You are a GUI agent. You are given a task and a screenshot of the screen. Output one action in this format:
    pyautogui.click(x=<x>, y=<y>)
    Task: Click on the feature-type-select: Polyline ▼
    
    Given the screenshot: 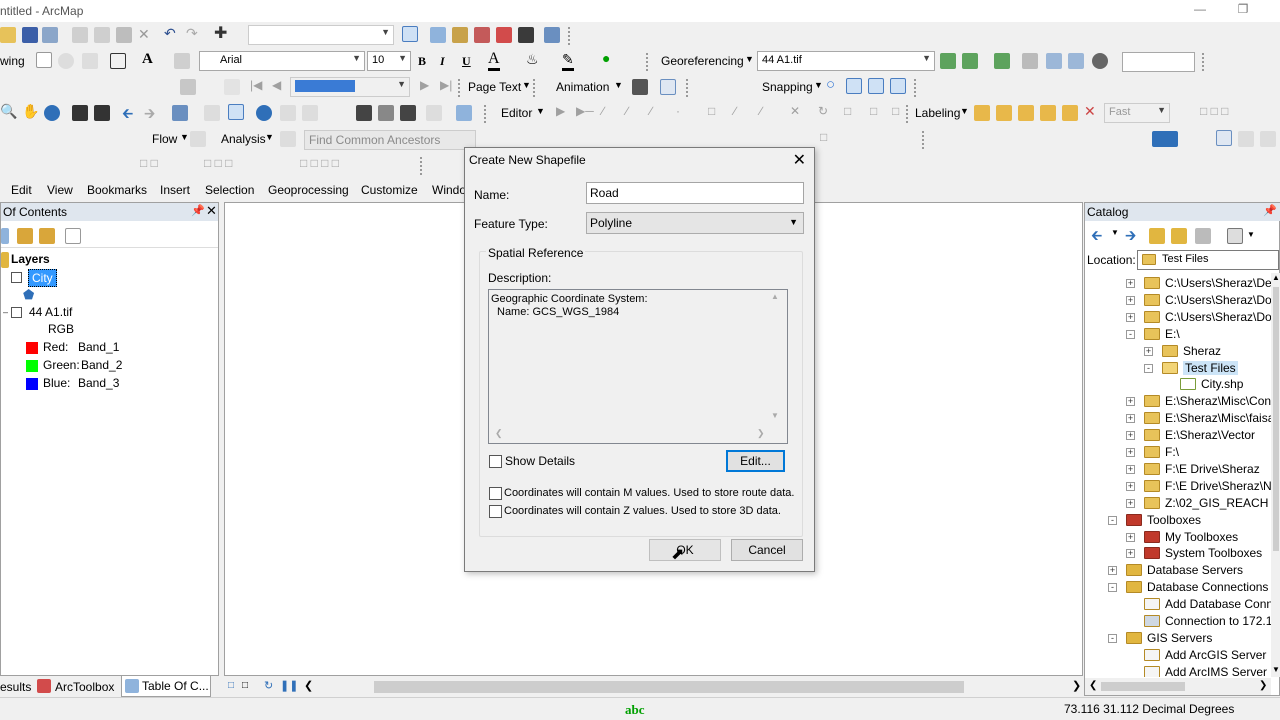 What is the action you would take?
    pyautogui.click(x=695, y=223)
    